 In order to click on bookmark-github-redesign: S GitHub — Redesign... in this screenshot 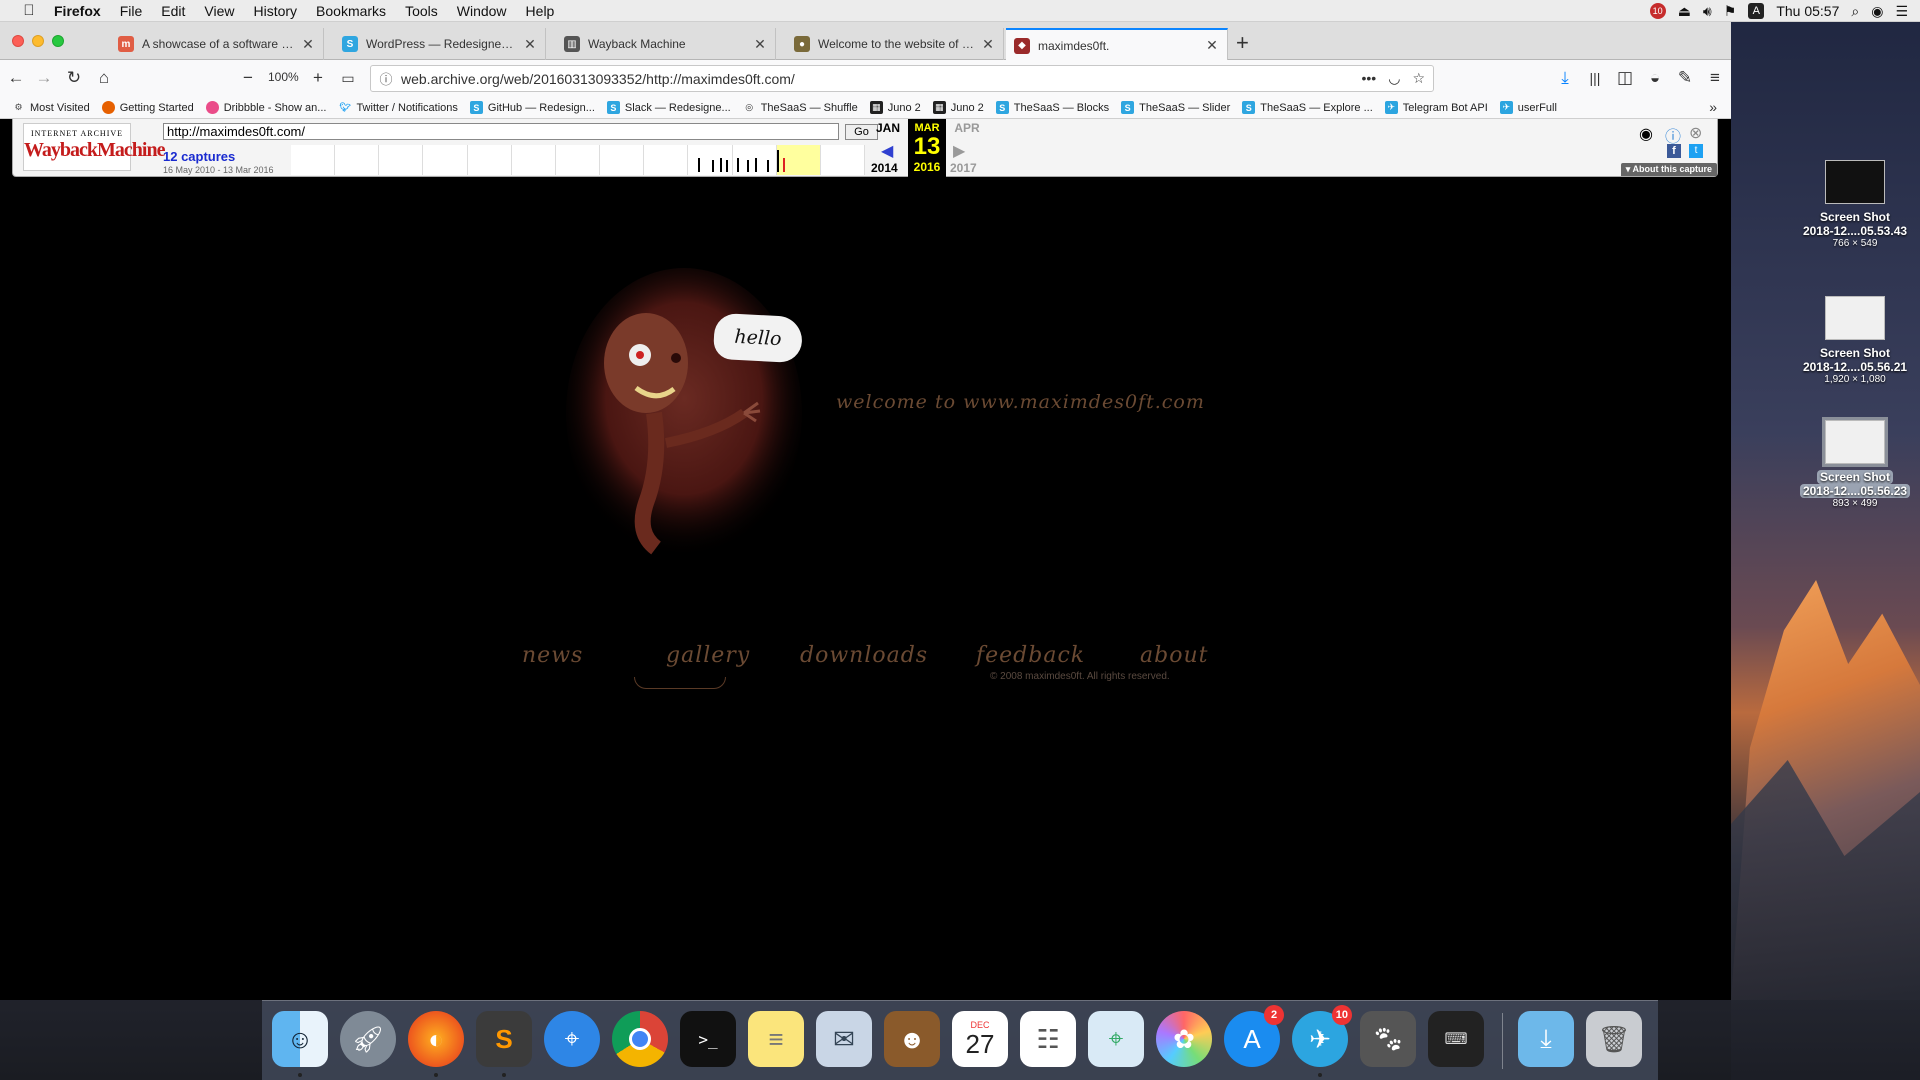, I will do `click(532, 107)`.